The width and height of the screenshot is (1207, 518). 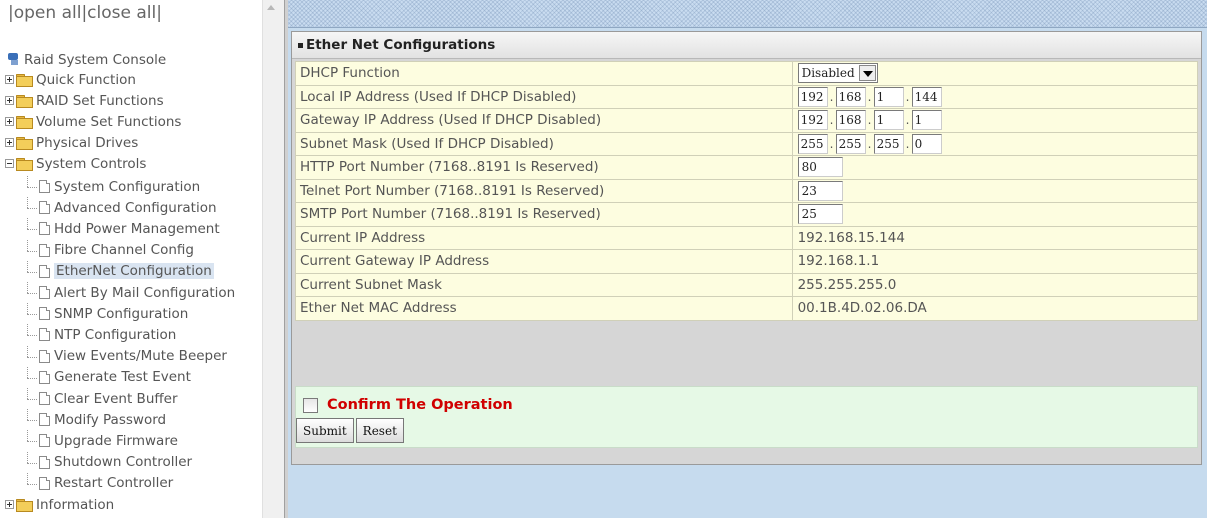 I want to click on tree-scrollbar, so click(x=273, y=259).